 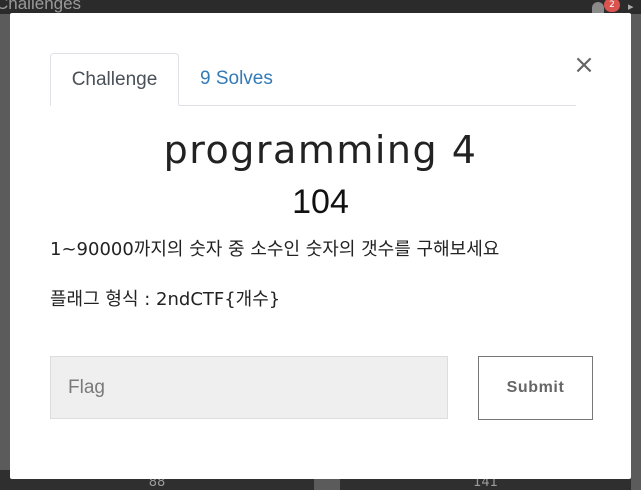 I want to click on challenge-description: 1~90000까지의 숫자 중 소수인 숫자의 갯수를 구해보세요, so click(x=275, y=249).